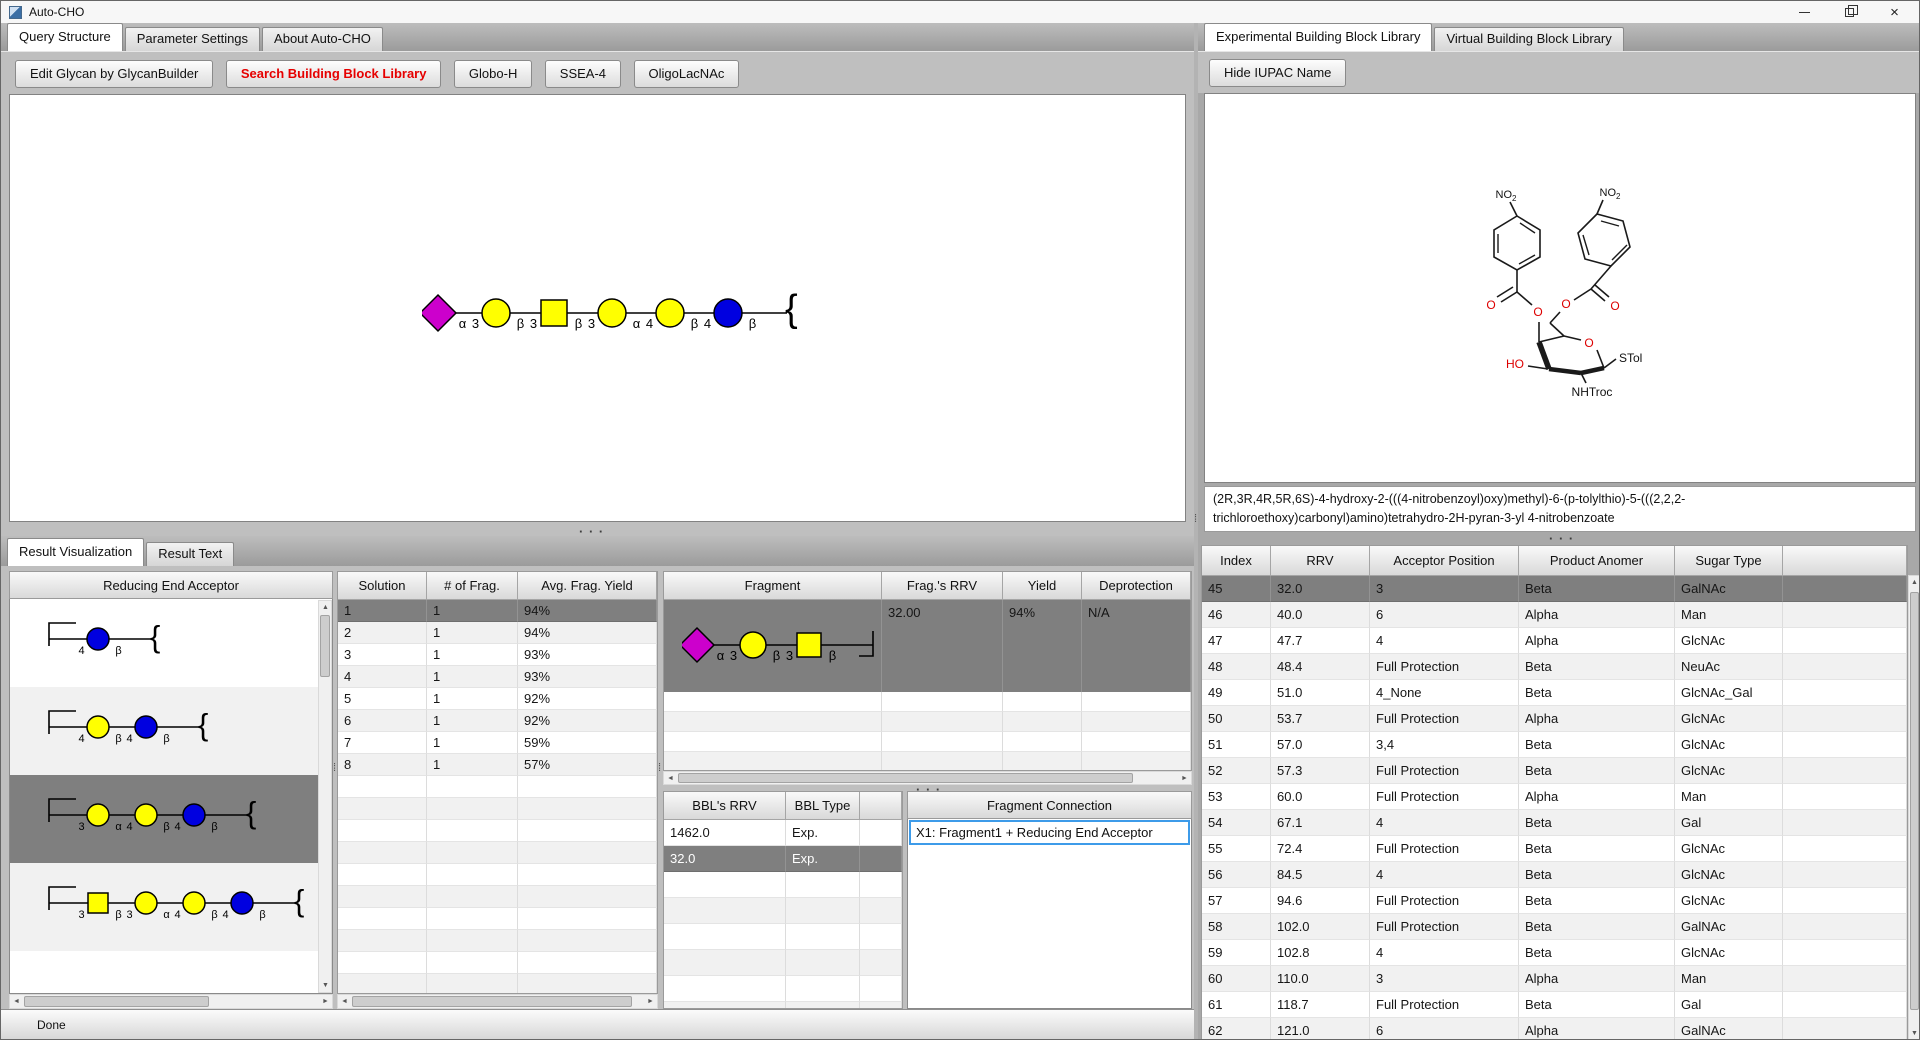 This screenshot has width=1920, height=1040. I want to click on table-row: 32.0 Exp., so click(783, 859).